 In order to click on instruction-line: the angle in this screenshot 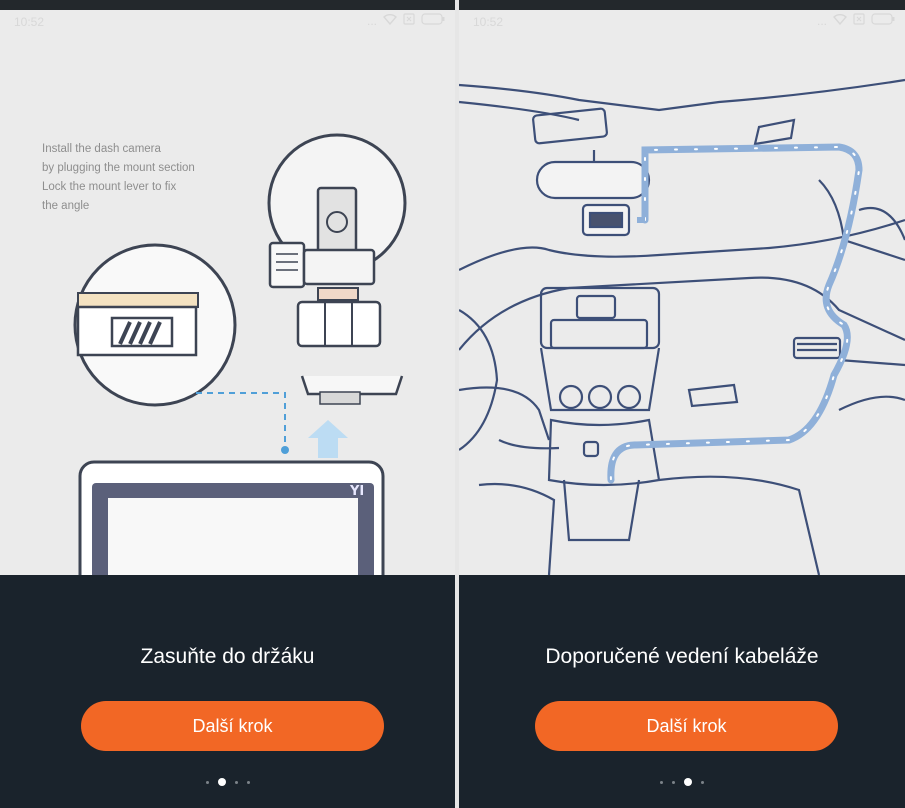, I will do `click(66, 206)`.